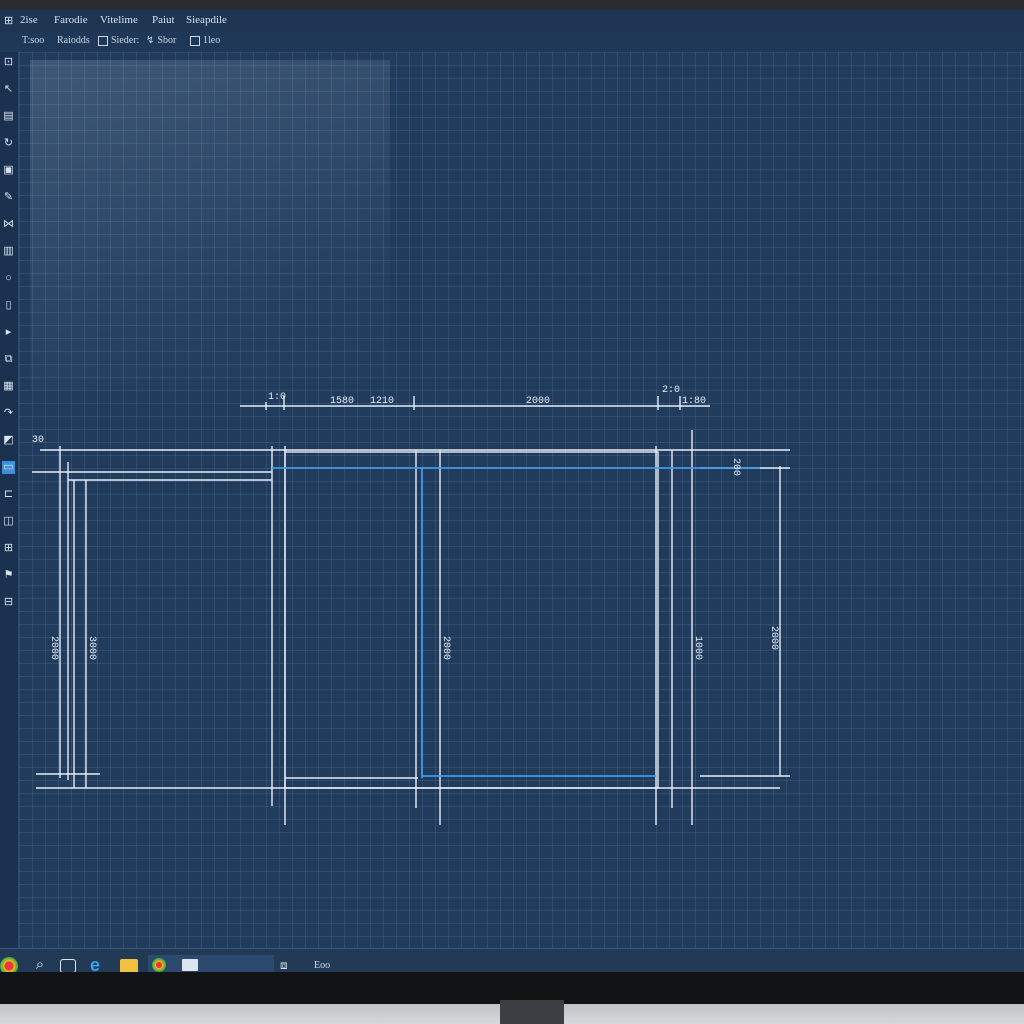 The image size is (1024, 1024). Describe the element at coordinates (512, 5) in the screenshot. I see `bezel-top` at that location.